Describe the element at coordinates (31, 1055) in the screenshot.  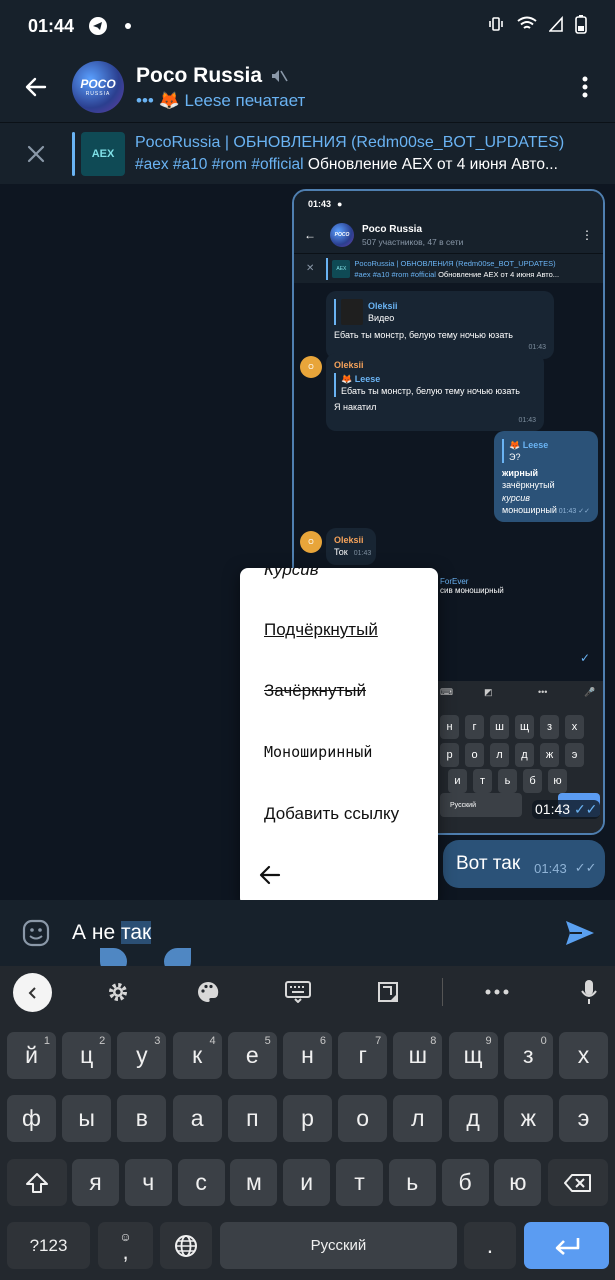
I see `key-й: й1` at that location.